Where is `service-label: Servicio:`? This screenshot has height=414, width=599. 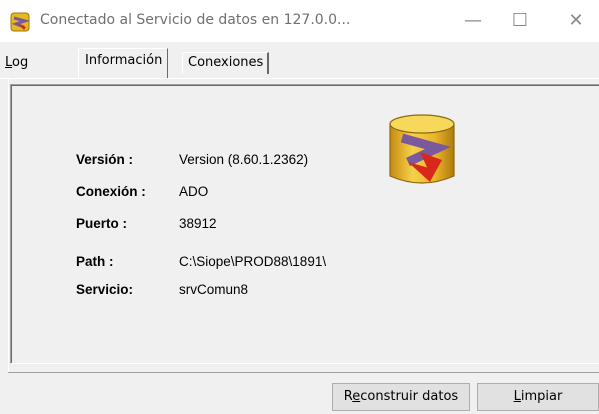
service-label: Servicio: is located at coordinates (105, 289).